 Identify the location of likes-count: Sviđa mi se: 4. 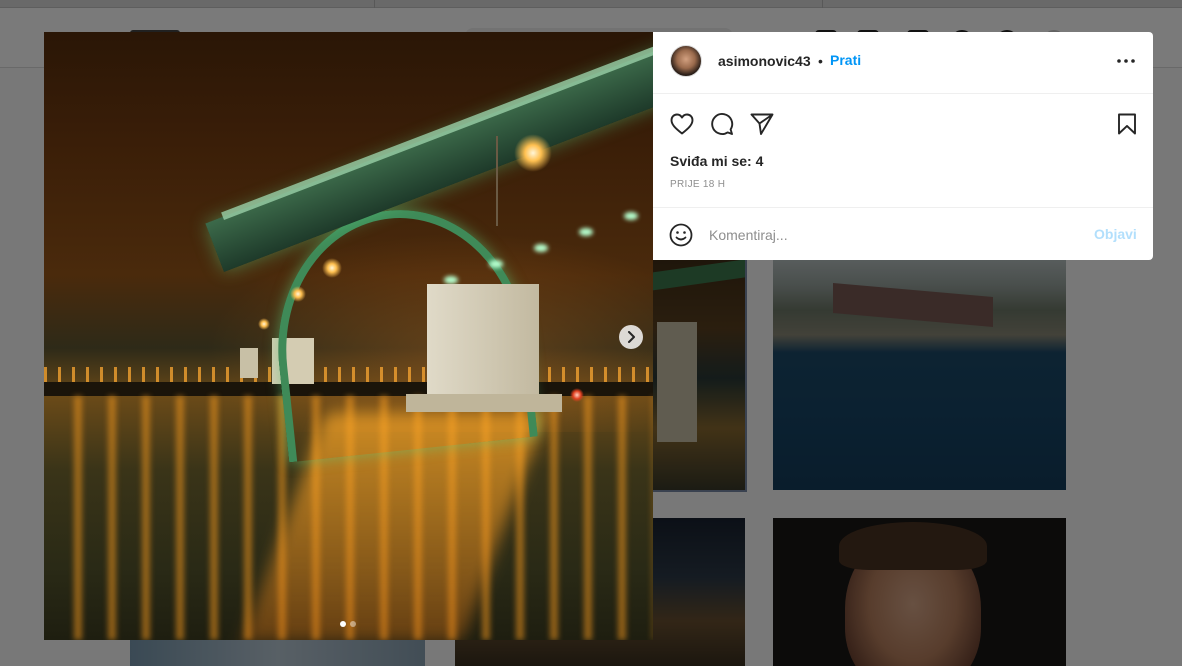
(716, 161).